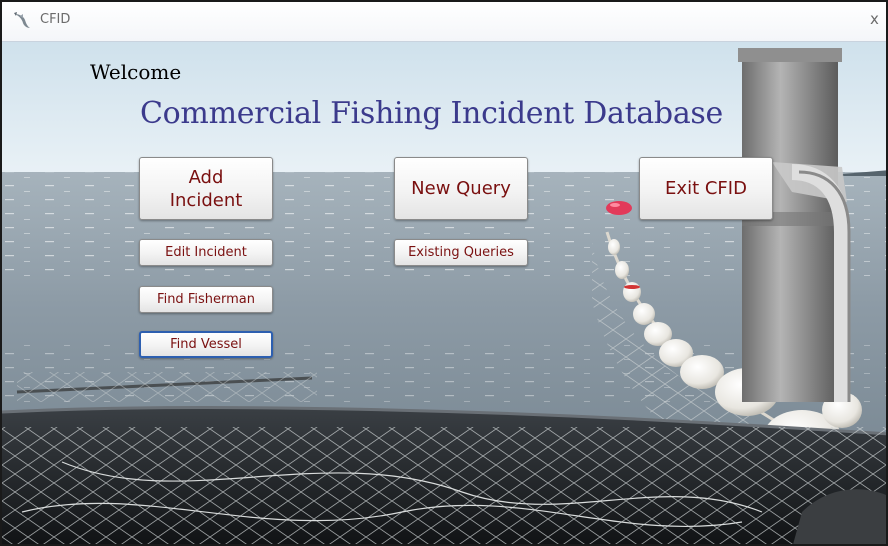 This screenshot has width=888, height=546. I want to click on edit-incident-button: Edit Incident, so click(206, 252).